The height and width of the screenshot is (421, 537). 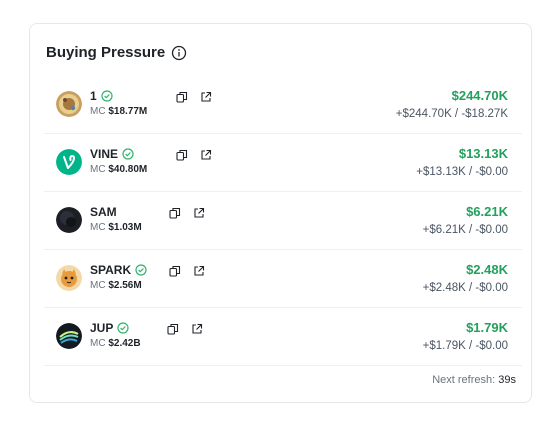 What do you see at coordinates (110, 270) in the screenshot?
I see `token-name: SPARK` at bounding box center [110, 270].